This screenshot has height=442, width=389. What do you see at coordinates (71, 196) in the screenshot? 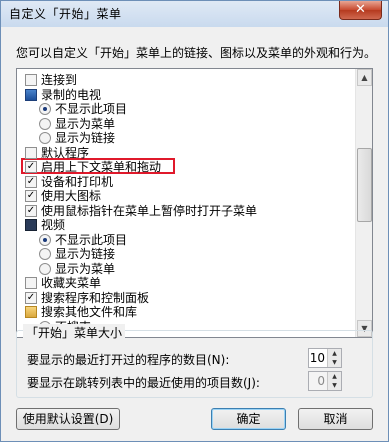
I see `list-item-label: 使用大图标` at bounding box center [71, 196].